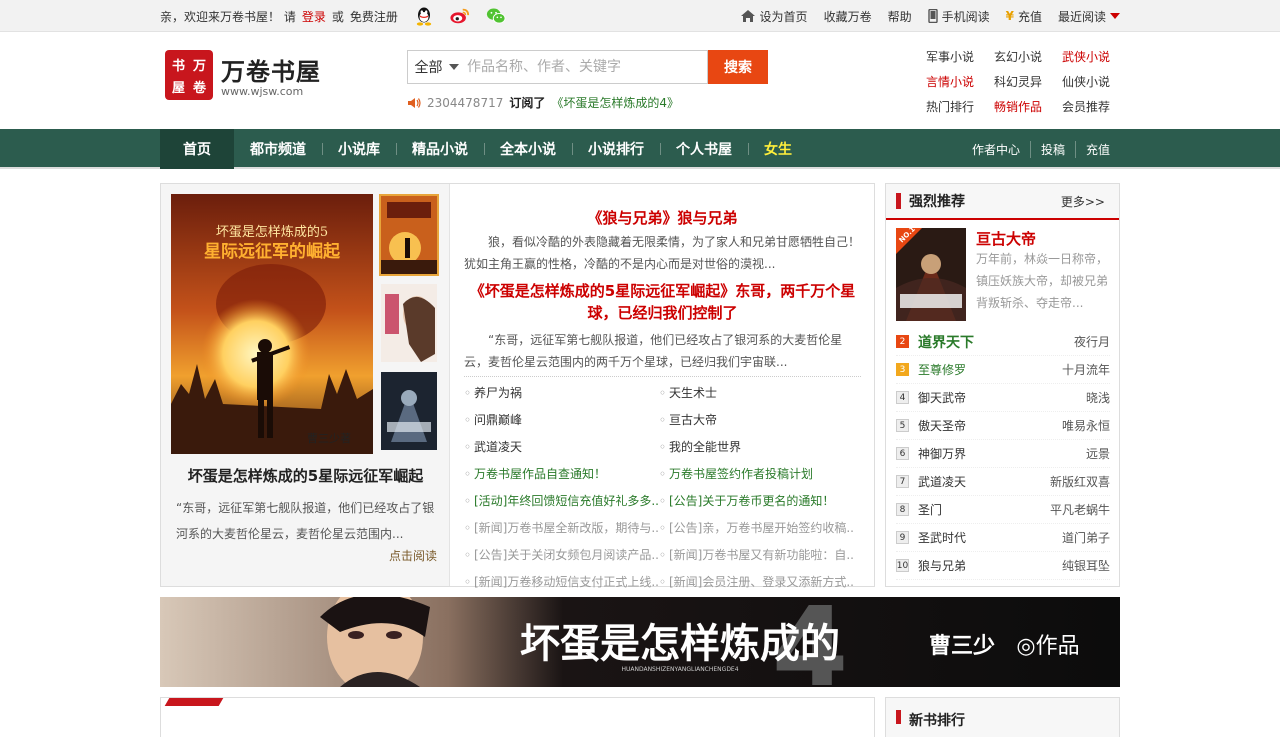  What do you see at coordinates (413, 555) in the screenshot?
I see `read-more-link: 点击阅读` at bounding box center [413, 555].